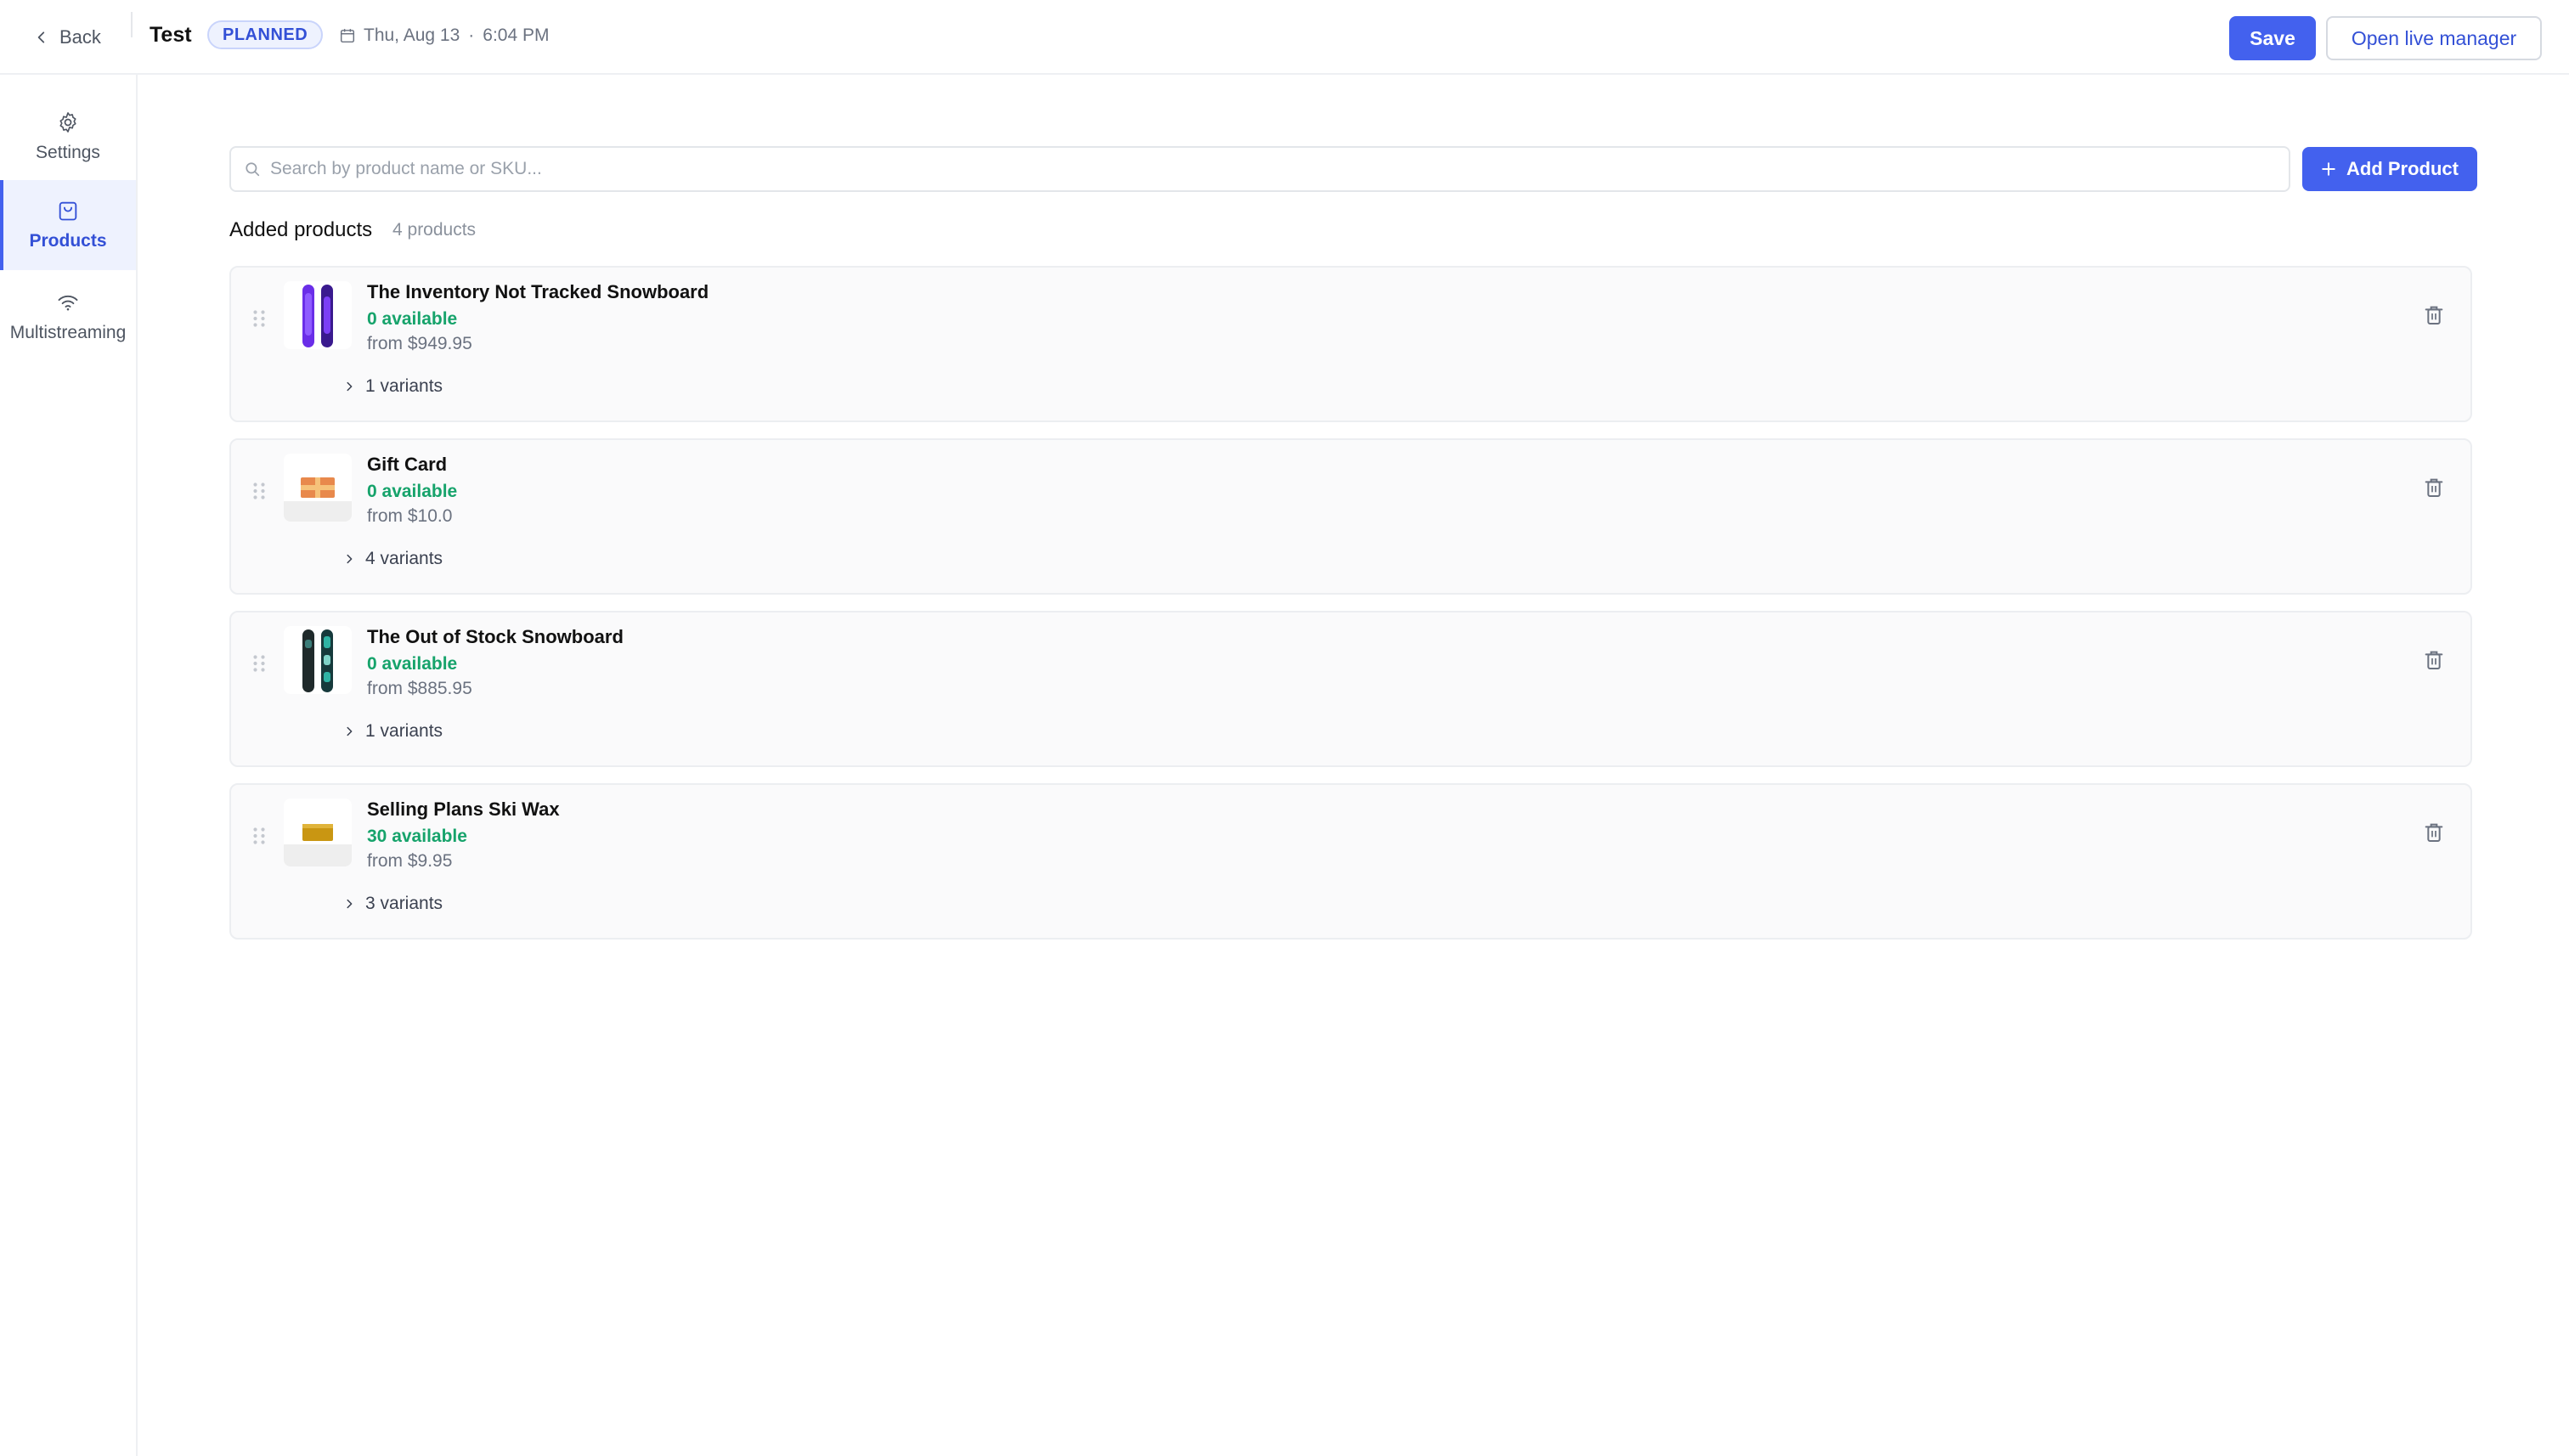  What do you see at coordinates (253, 169) in the screenshot?
I see `search-icon` at bounding box center [253, 169].